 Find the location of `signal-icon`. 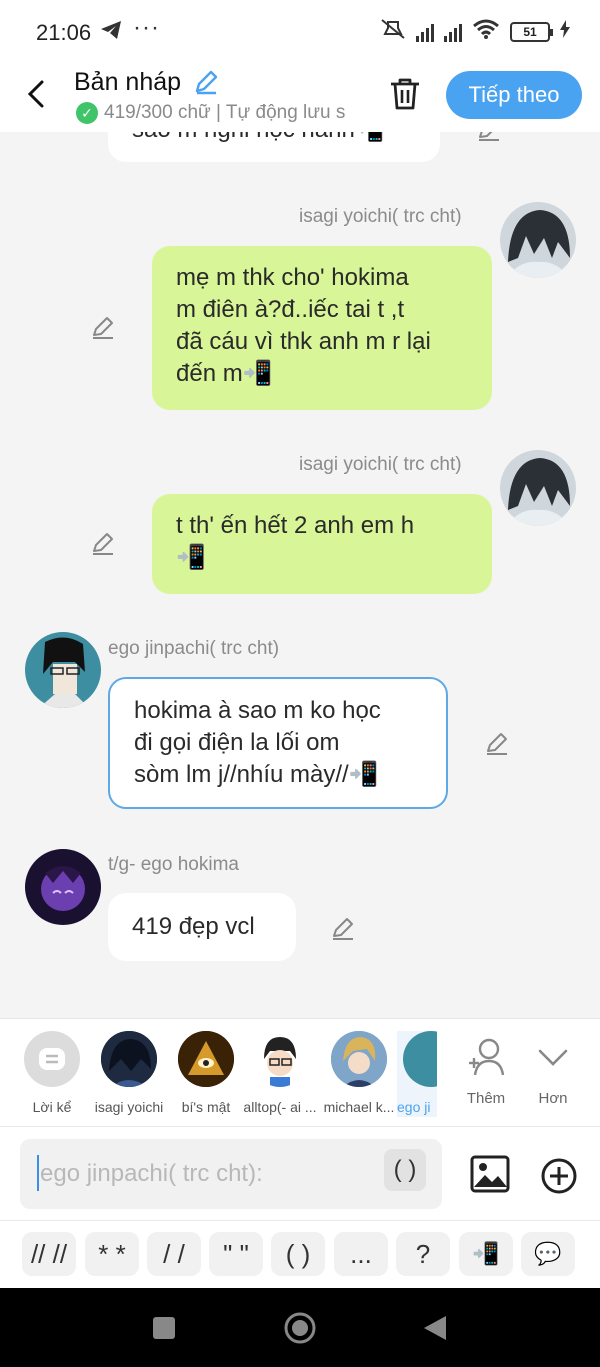

signal-icon is located at coordinates (425, 32).